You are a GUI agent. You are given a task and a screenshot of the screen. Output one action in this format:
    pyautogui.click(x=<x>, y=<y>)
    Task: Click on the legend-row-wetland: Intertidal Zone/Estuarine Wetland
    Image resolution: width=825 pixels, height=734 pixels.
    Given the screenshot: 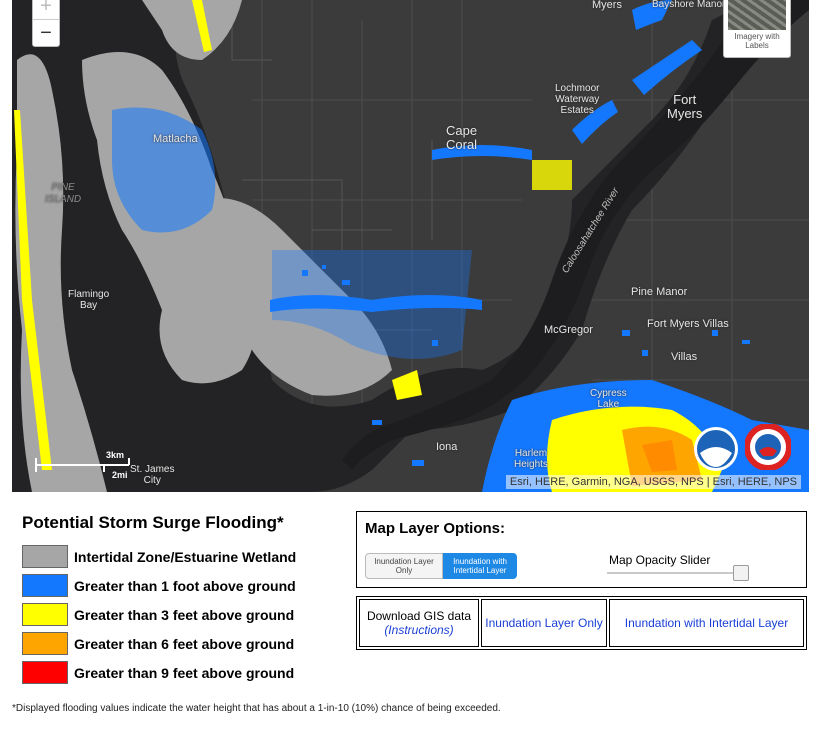 What is the action you would take?
    pyautogui.click(x=182, y=556)
    